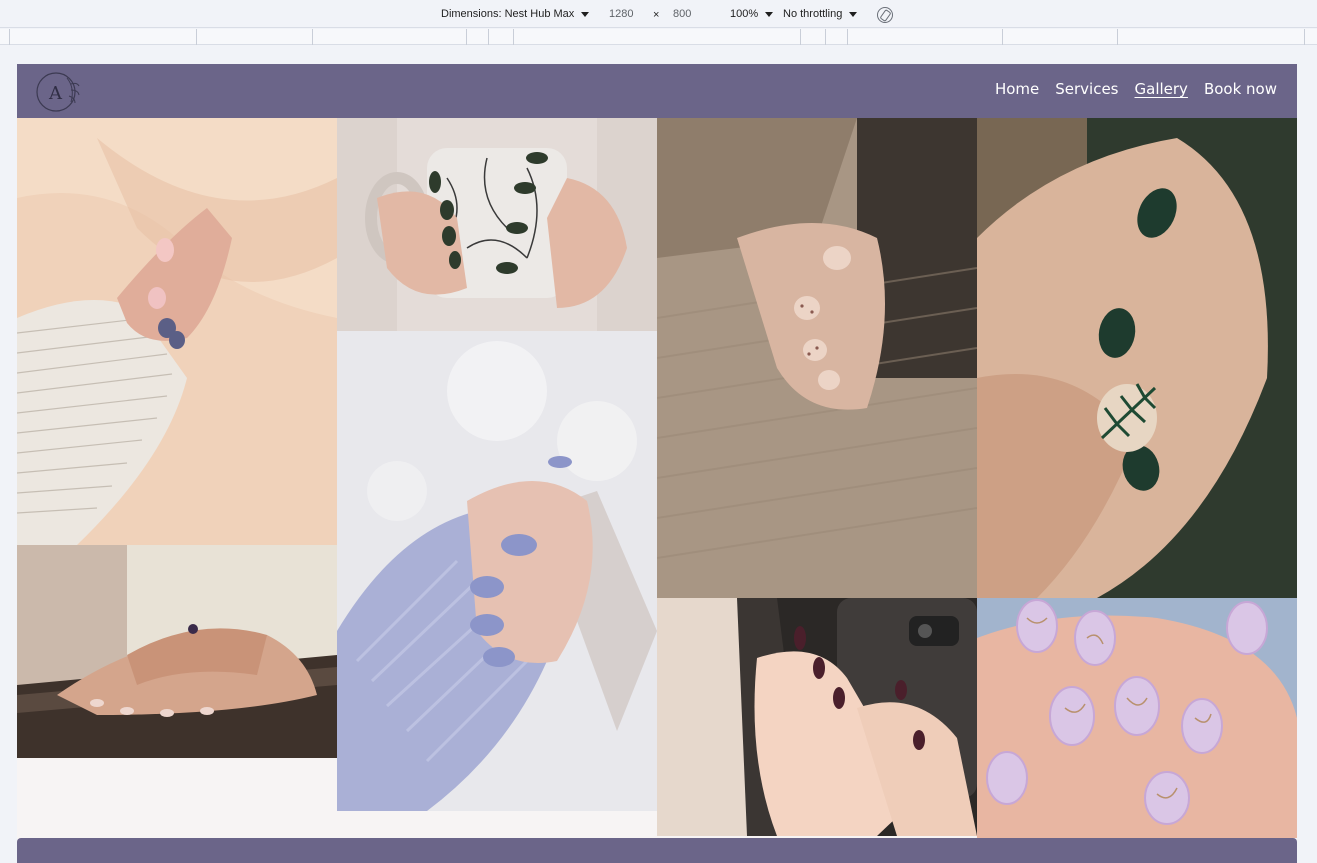  Describe the element at coordinates (1086, 89) in the screenshot. I see `nav-services-link: Services` at that location.